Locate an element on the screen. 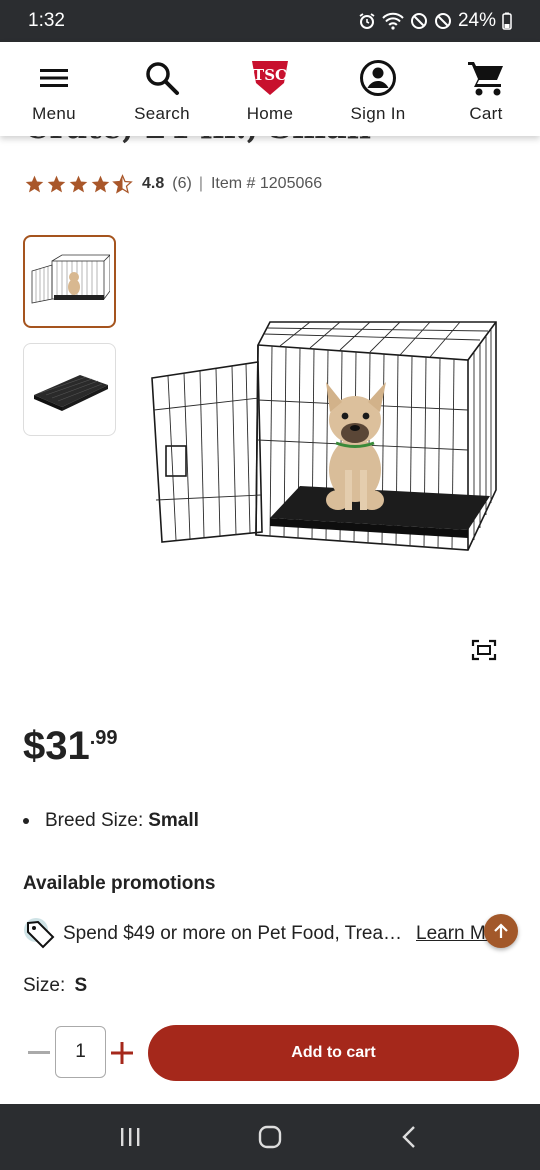 The image size is (540, 1170). plus-icon is located at coordinates (122, 1053).